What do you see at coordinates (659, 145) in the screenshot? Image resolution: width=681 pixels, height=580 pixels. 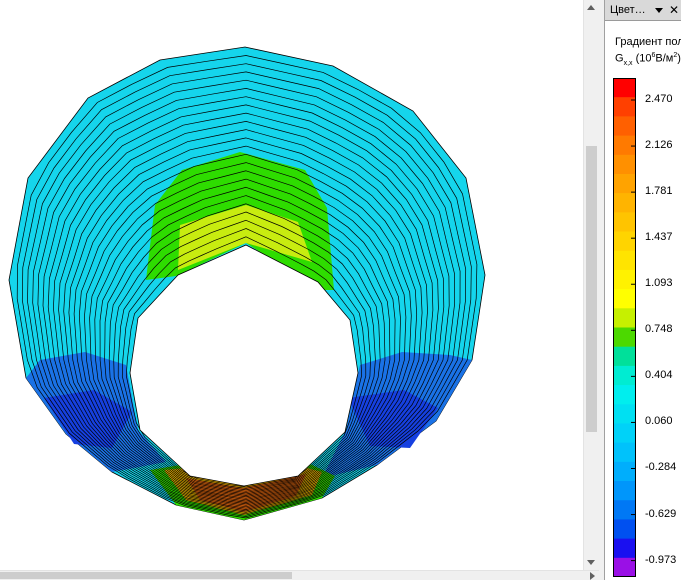 I see `color-scale-tick-label: 2.126` at bounding box center [659, 145].